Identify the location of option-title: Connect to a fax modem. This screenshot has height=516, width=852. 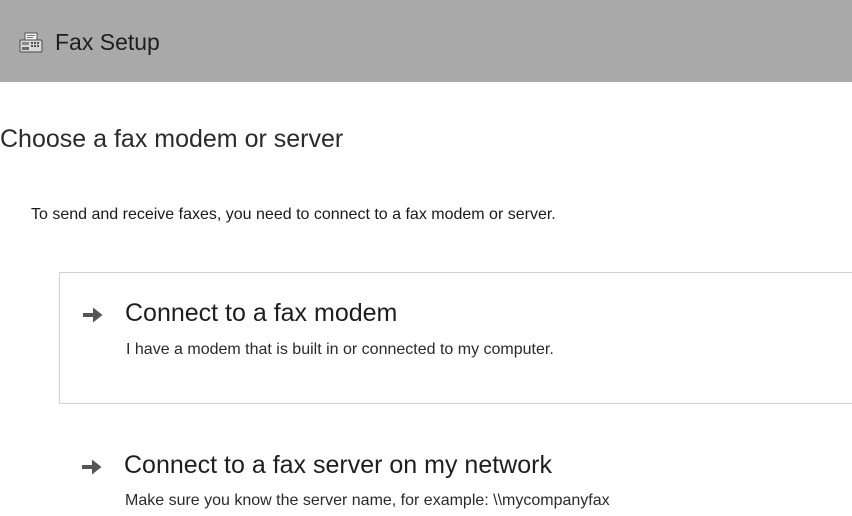
(261, 313).